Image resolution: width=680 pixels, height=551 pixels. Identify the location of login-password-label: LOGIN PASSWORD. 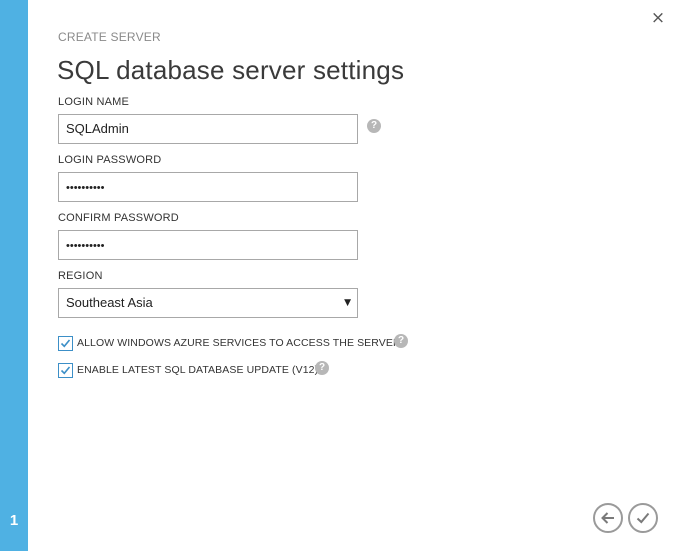
(110, 160).